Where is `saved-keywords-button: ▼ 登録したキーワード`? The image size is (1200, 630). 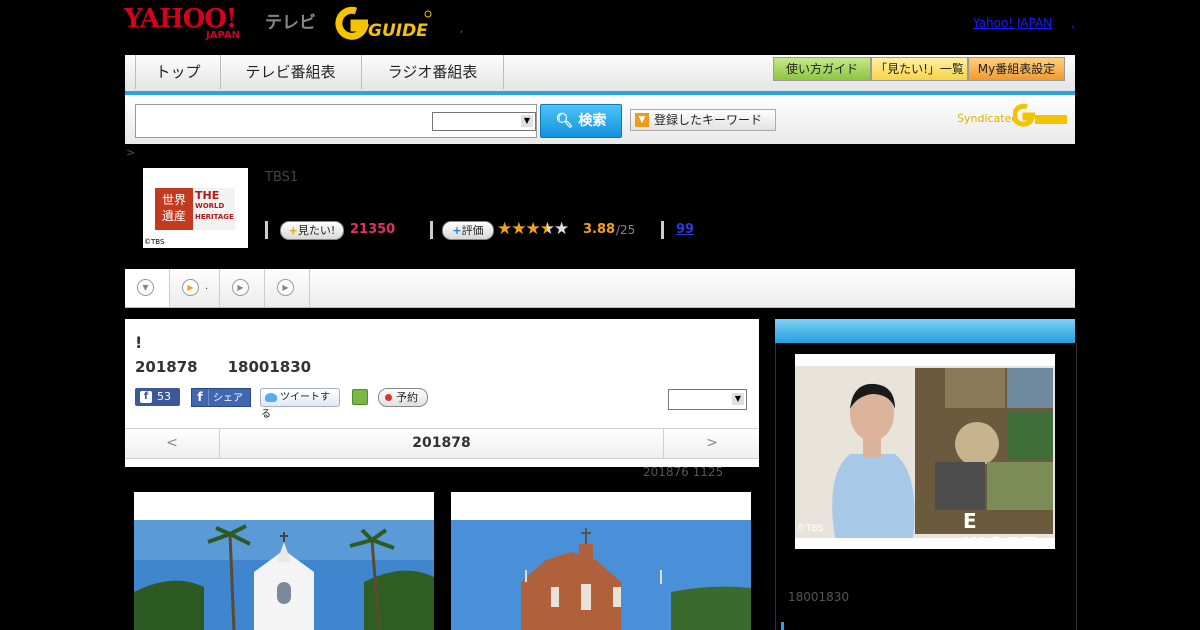
saved-keywords-button: ▼ 登録したキーワード is located at coordinates (703, 120).